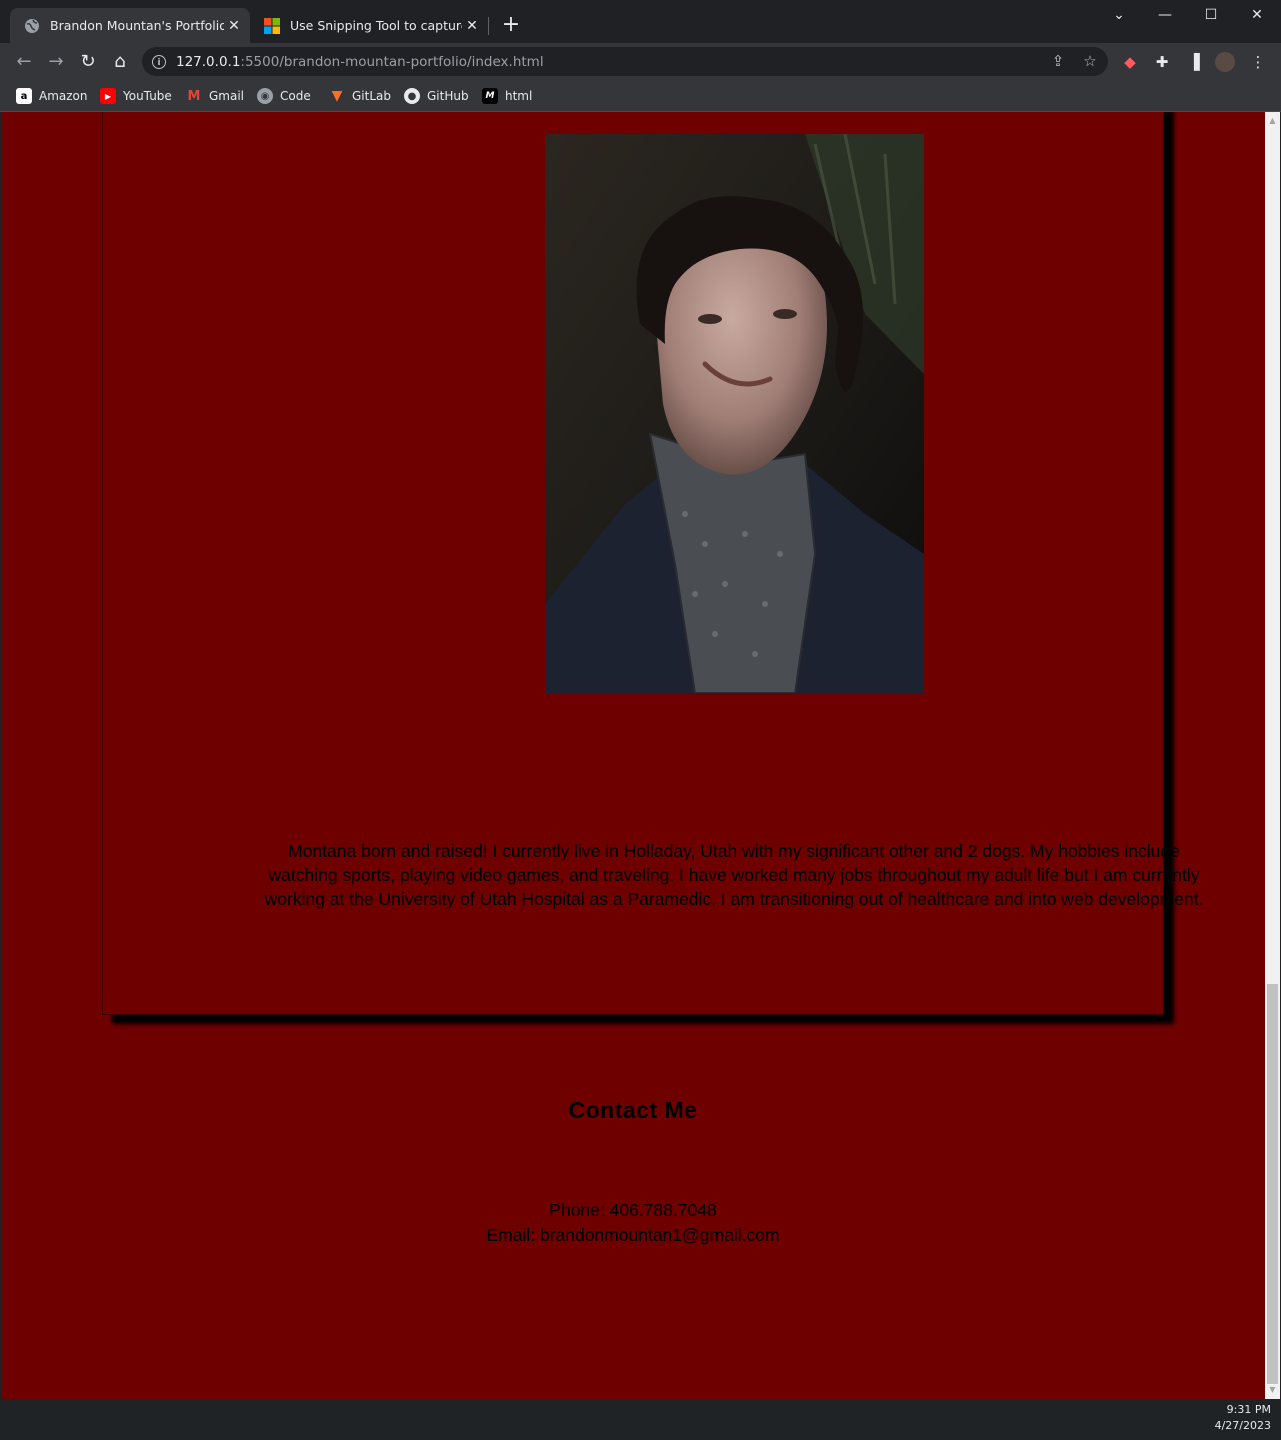  What do you see at coordinates (1119, 15) in the screenshot?
I see `tab-search-icon: ⌄` at bounding box center [1119, 15].